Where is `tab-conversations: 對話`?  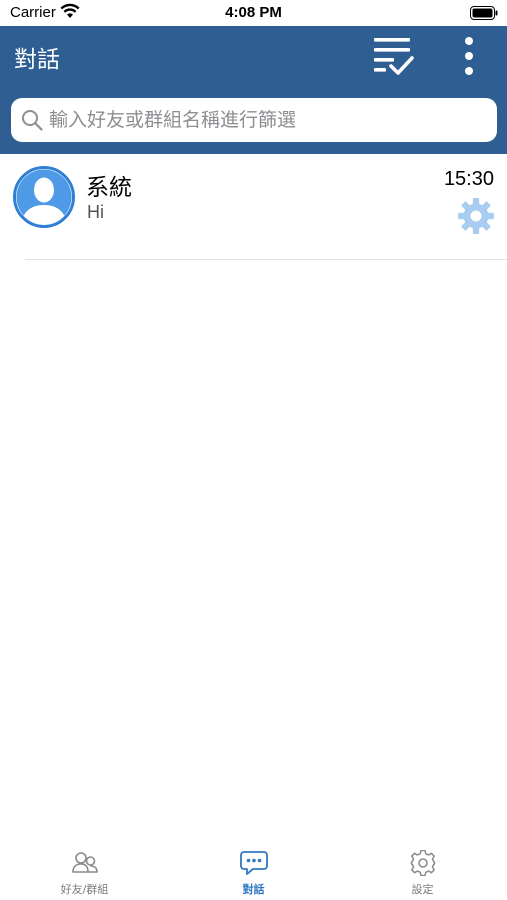
tab-conversations: 對話 is located at coordinates (253, 871).